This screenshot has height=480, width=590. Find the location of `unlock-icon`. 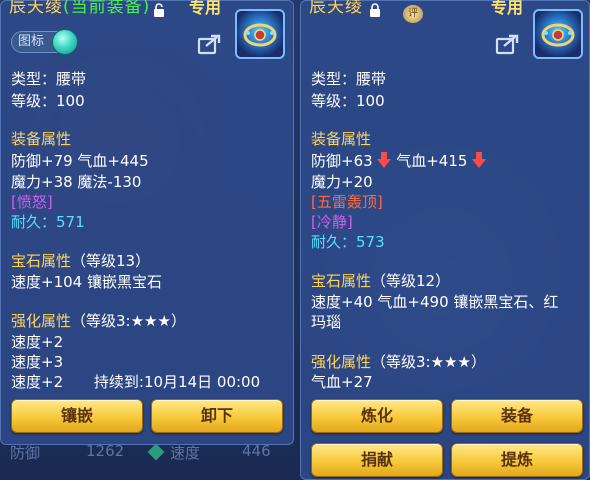

unlock-icon is located at coordinates (159, 10).